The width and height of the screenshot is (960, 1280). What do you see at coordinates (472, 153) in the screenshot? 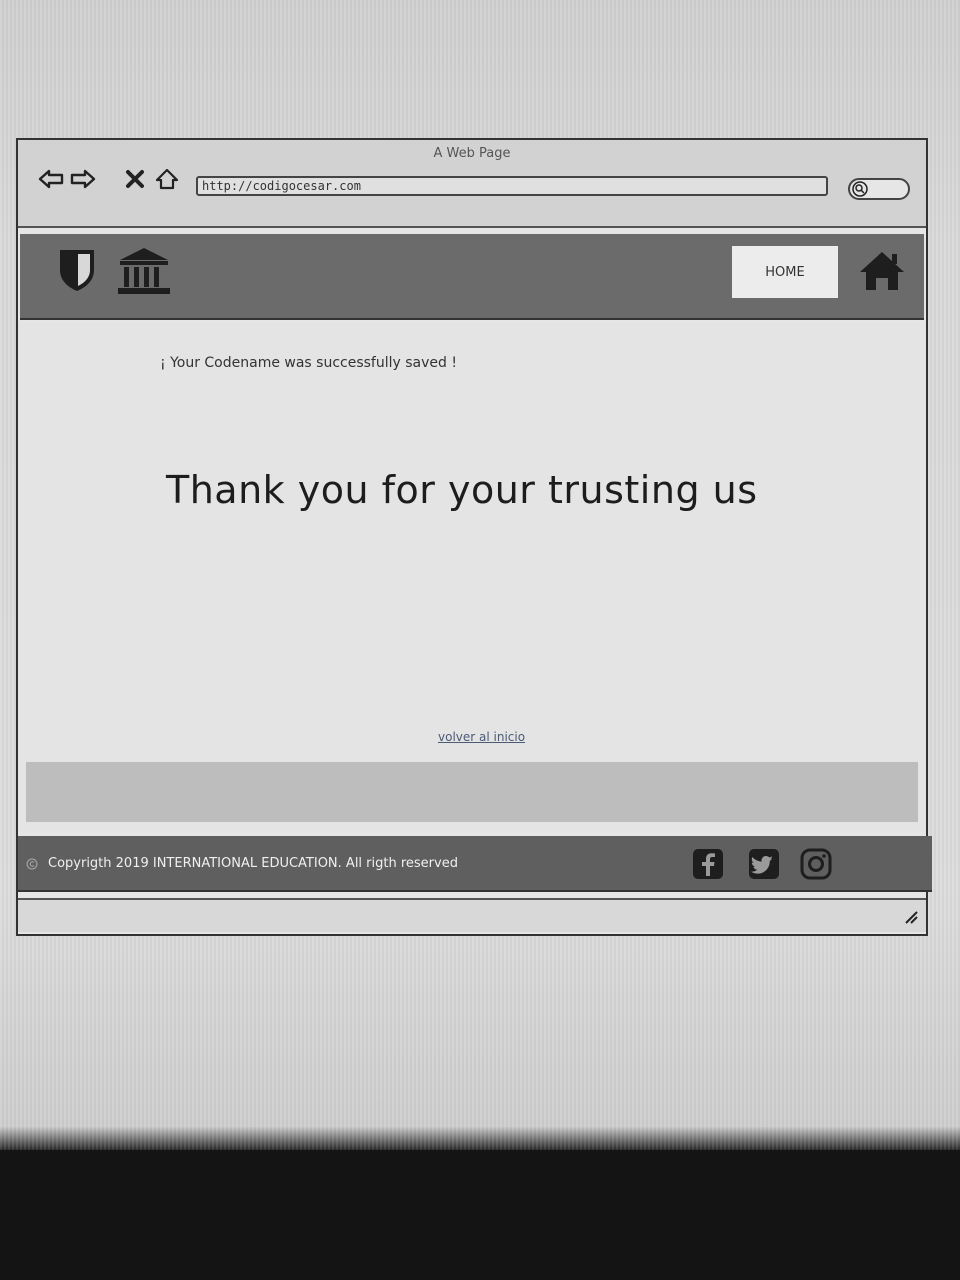
I see `window-title: A Web Page` at bounding box center [472, 153].